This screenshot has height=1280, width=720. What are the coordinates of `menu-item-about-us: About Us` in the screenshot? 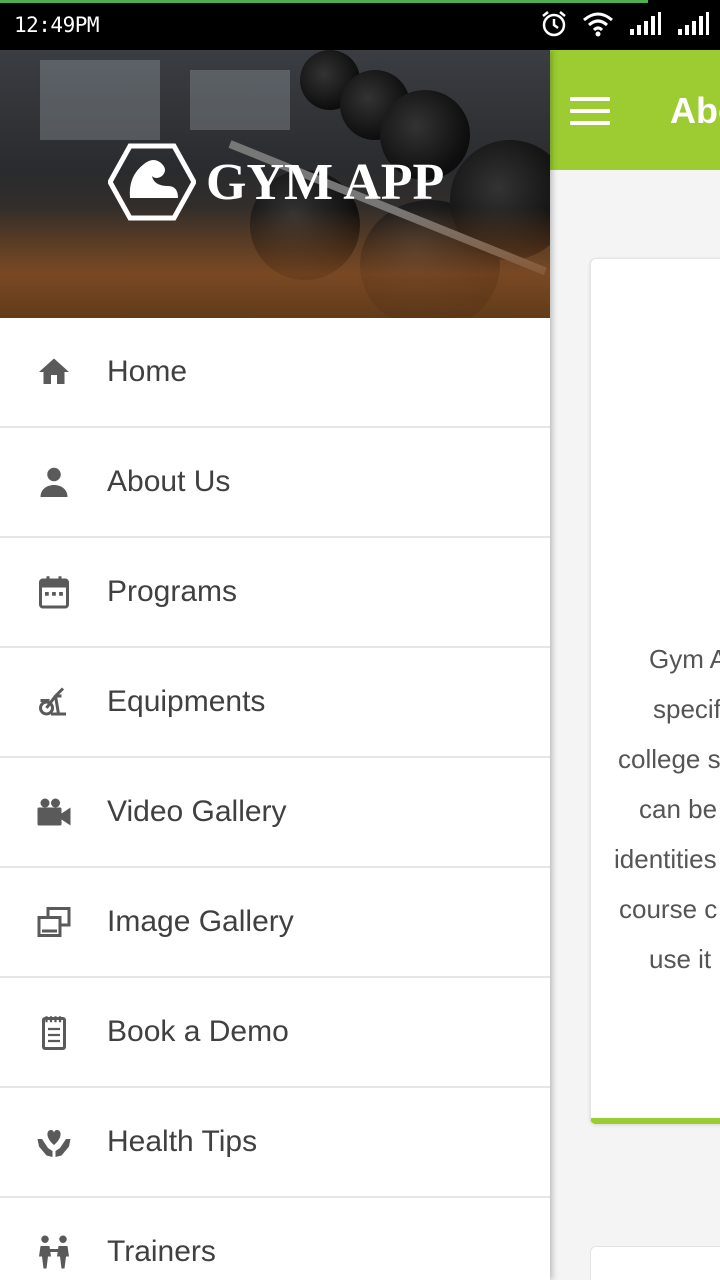 It's located at (275, 483).